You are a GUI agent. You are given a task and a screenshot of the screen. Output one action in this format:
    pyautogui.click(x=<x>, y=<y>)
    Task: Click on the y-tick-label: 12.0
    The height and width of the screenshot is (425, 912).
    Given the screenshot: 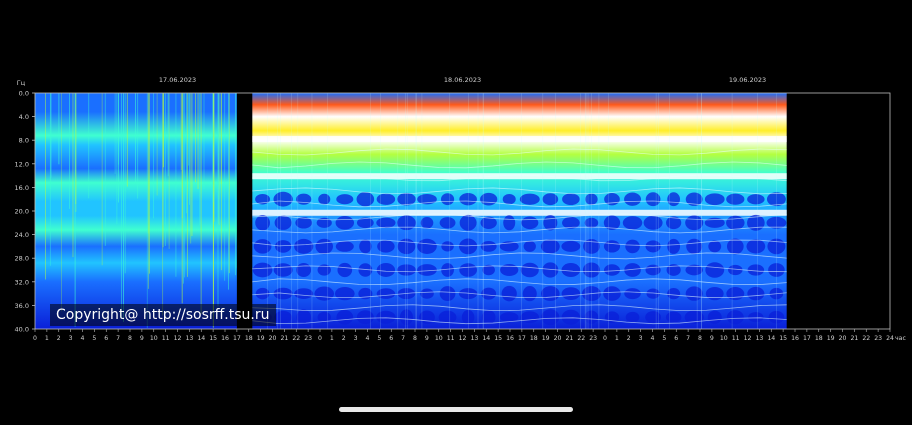 What is the action you would take?
    pyautogui.click(x=22, y=164)
    